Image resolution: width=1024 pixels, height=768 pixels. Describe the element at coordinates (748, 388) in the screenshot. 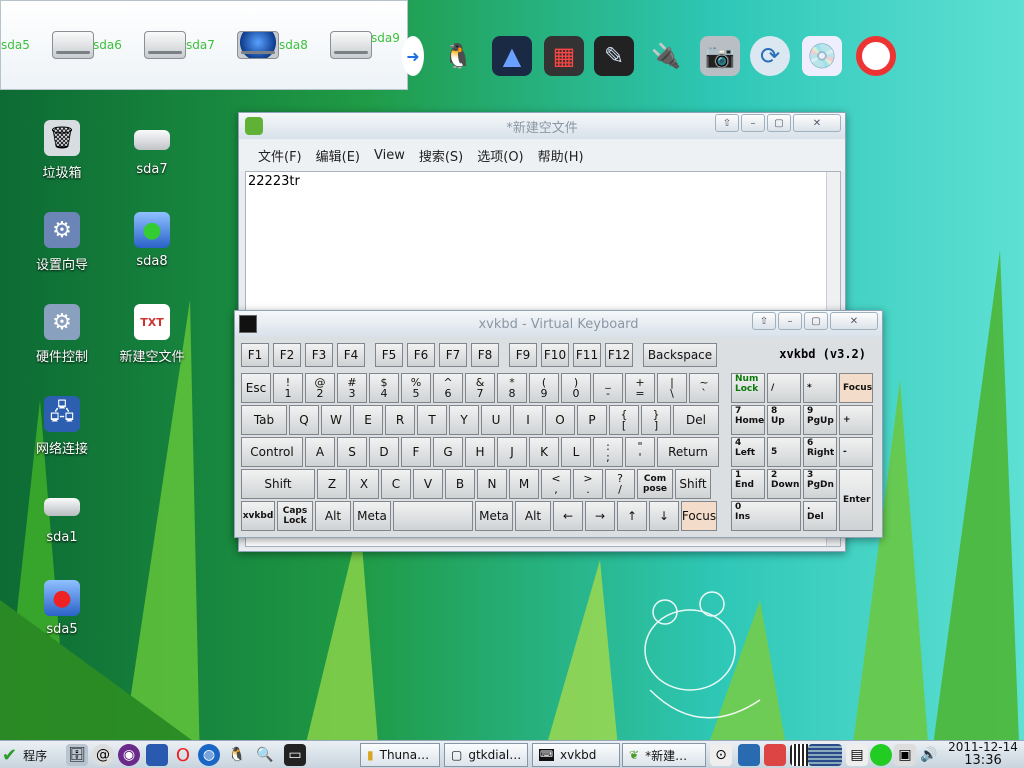

I see `numpad-key-num-lock: Num Lock` at that location.